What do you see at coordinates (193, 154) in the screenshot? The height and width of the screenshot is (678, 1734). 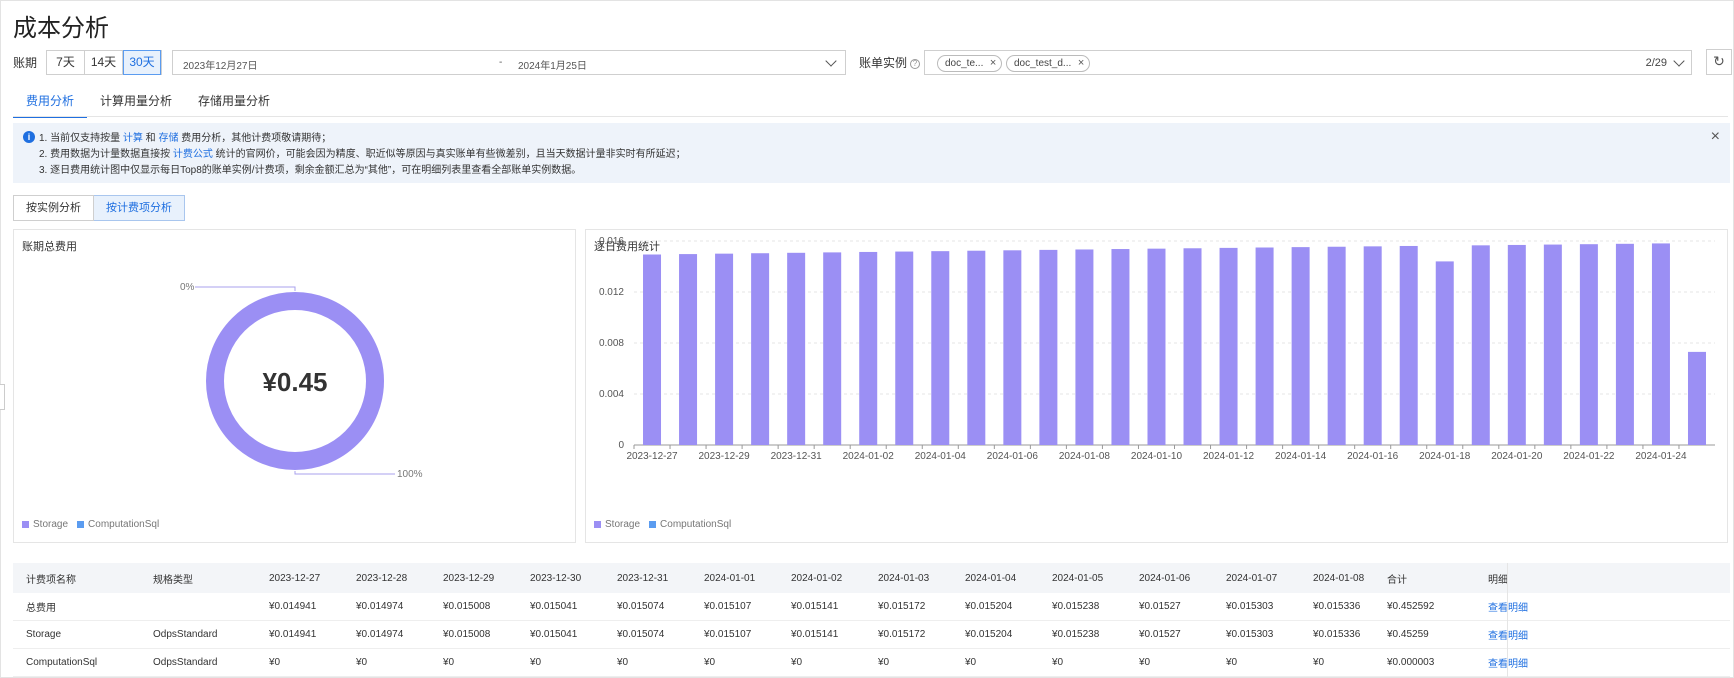 I see `billing-formula-link: 计费公式` at bounding box center [193, 154].